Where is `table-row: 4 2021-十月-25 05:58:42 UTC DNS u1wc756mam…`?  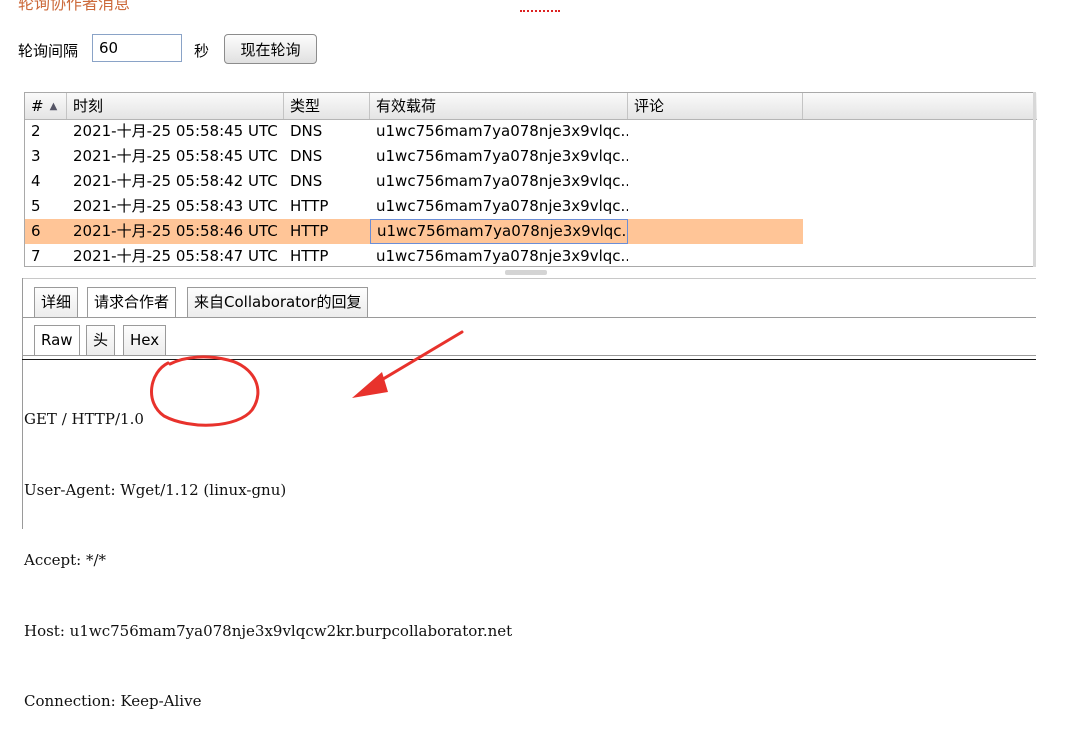 table-row: 4 2021-十月-25 05:58:42 UTC DNS u1wc756mam… is located at coordinates (531, 181).